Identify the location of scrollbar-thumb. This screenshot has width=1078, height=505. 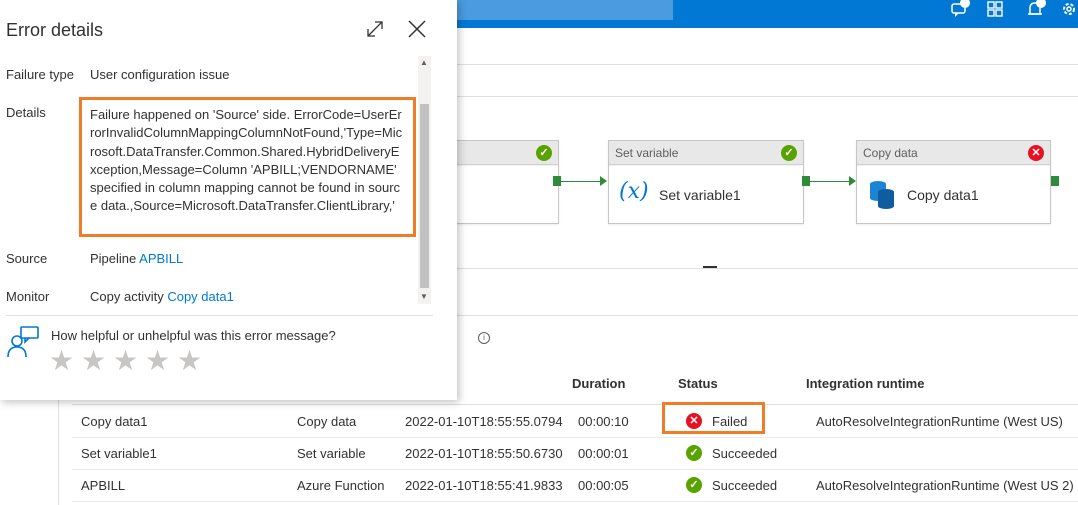
(424, 196).